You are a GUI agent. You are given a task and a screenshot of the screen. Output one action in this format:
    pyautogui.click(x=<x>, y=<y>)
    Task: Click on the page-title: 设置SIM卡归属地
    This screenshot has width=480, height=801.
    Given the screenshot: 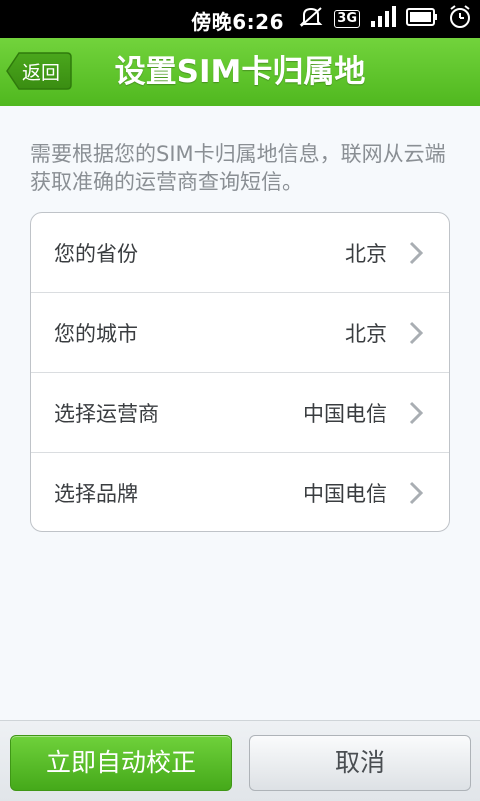 What is the action you would take?
    pyautogui.click(x=240, y=72)
    